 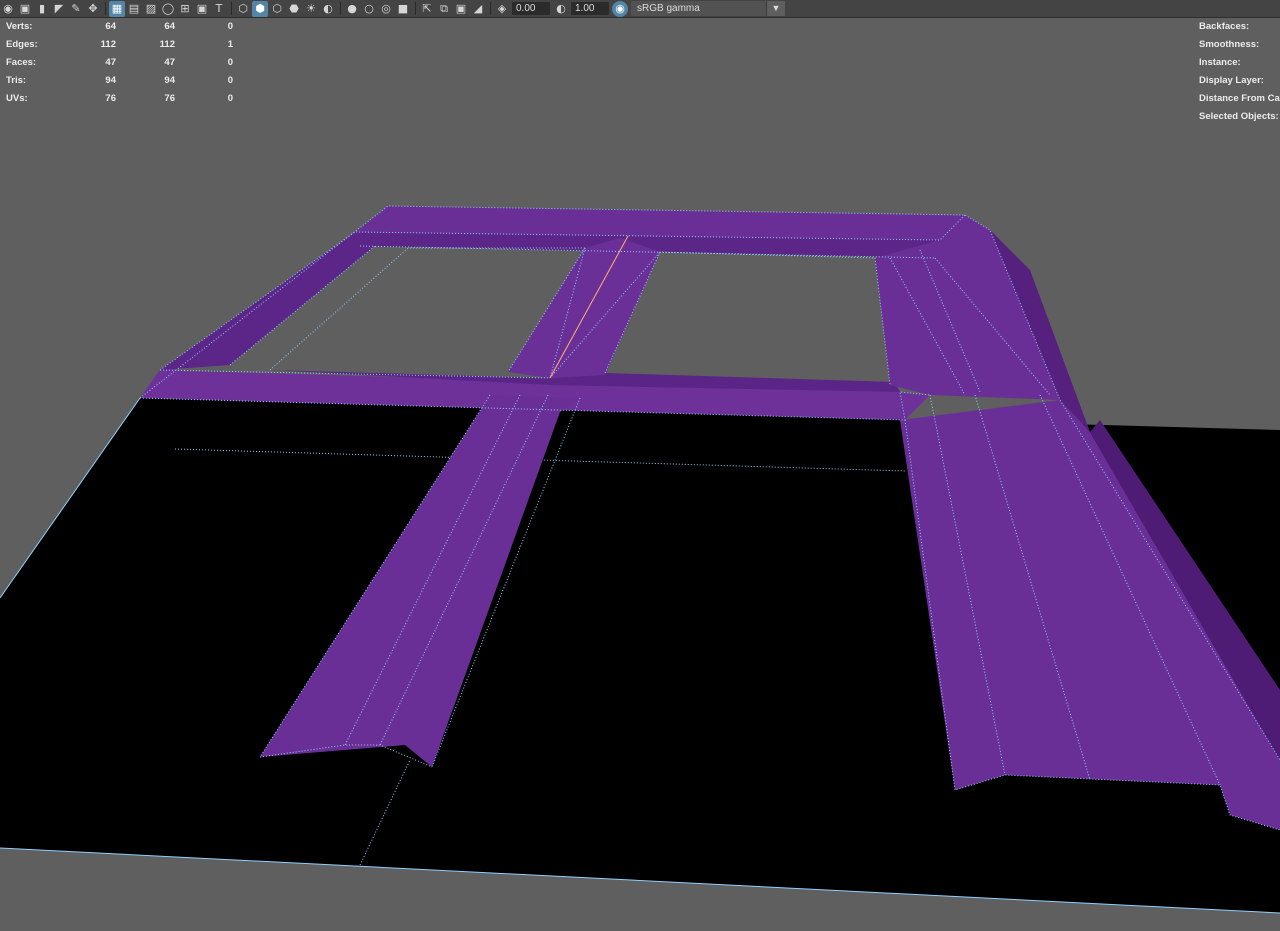 I want to click on hud-value: 1, so click(x=230, y=44).